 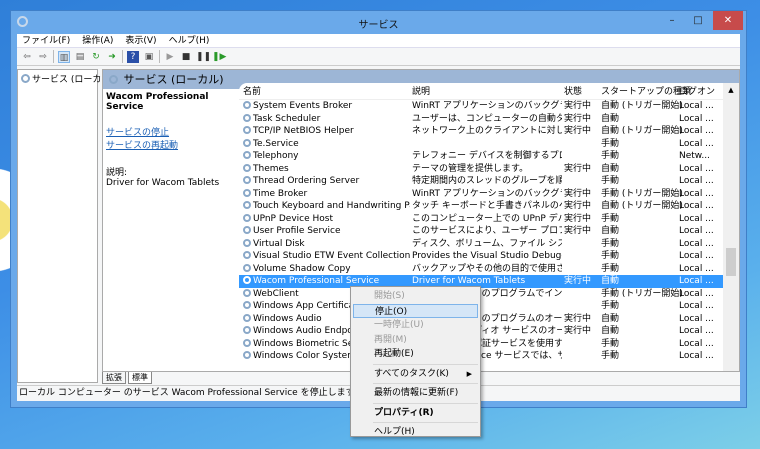 I want to click on menu-separator, so click(x=425, y=364).